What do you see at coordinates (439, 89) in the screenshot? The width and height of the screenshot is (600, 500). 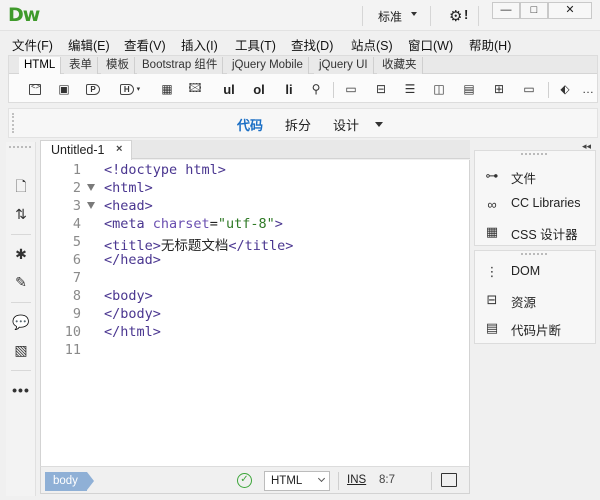 I see `aside-icon: ◫` at bounding box center [439, 89].